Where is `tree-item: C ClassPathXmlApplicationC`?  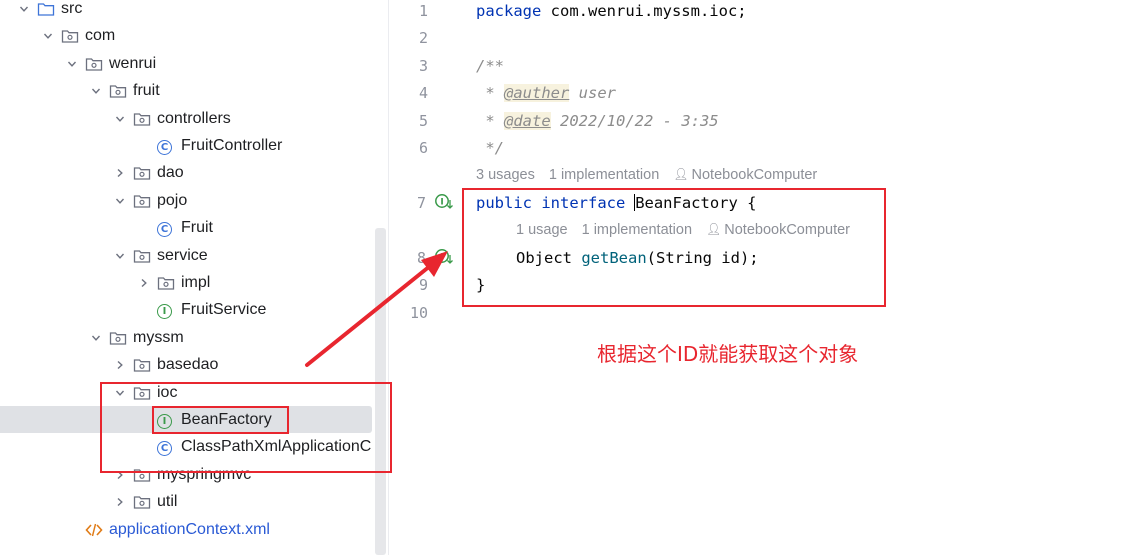
tree-item: C ClassPathXmlApplicationC is located at coordinates (187, 446).